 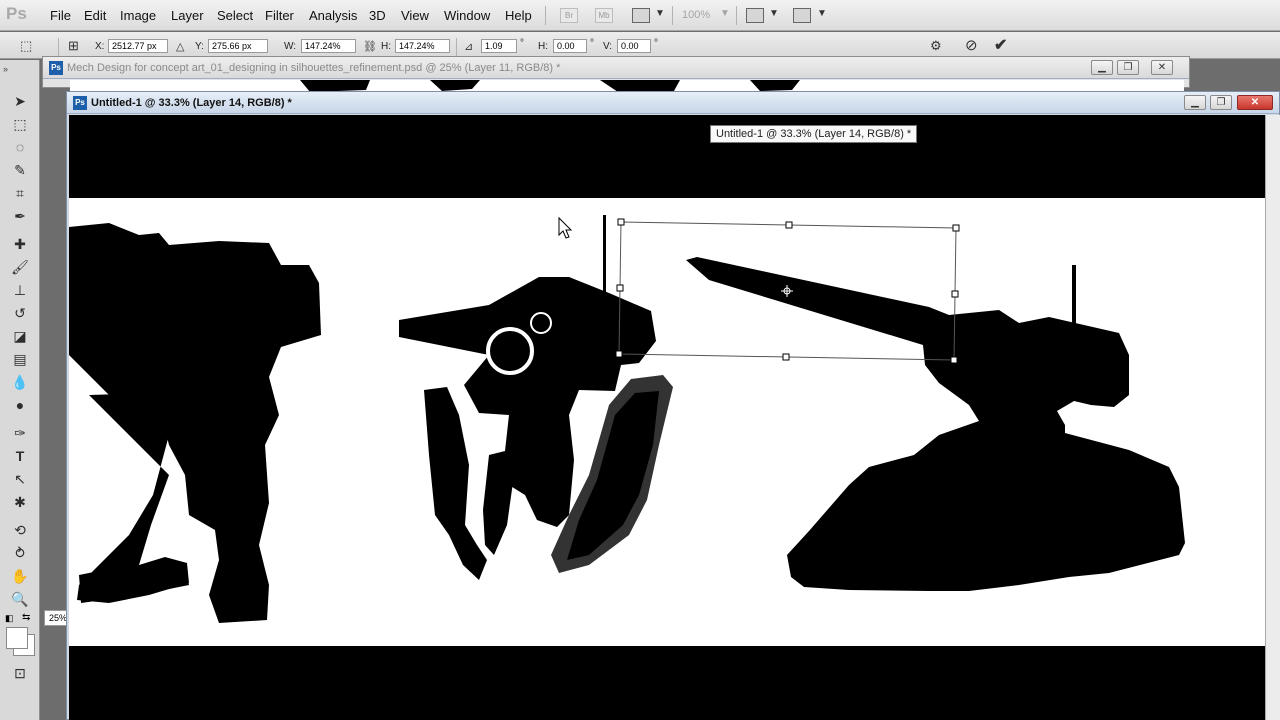 What do you see at coordinates (191, 103) in the screenshot?
I see `active-document-title: Untitled-1 @ 33.3% (Layer 14, RGB/8) *` at bounding box center [191, 103].